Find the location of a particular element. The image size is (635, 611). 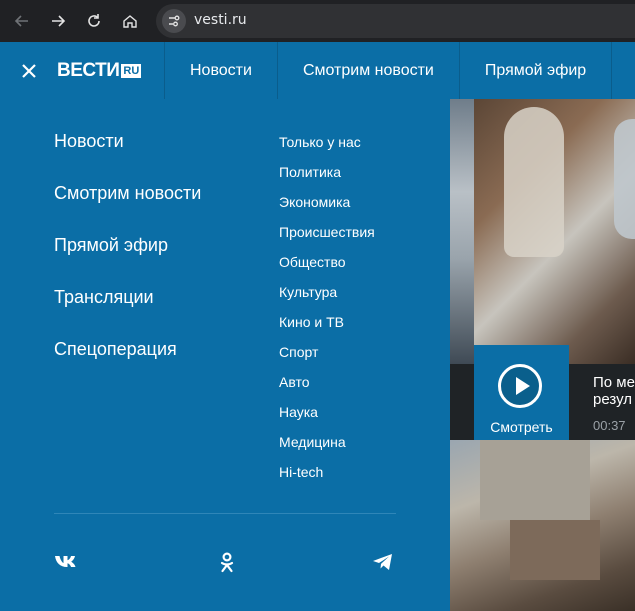

url-text: vesti.ru is located at coordinates (220, 20).